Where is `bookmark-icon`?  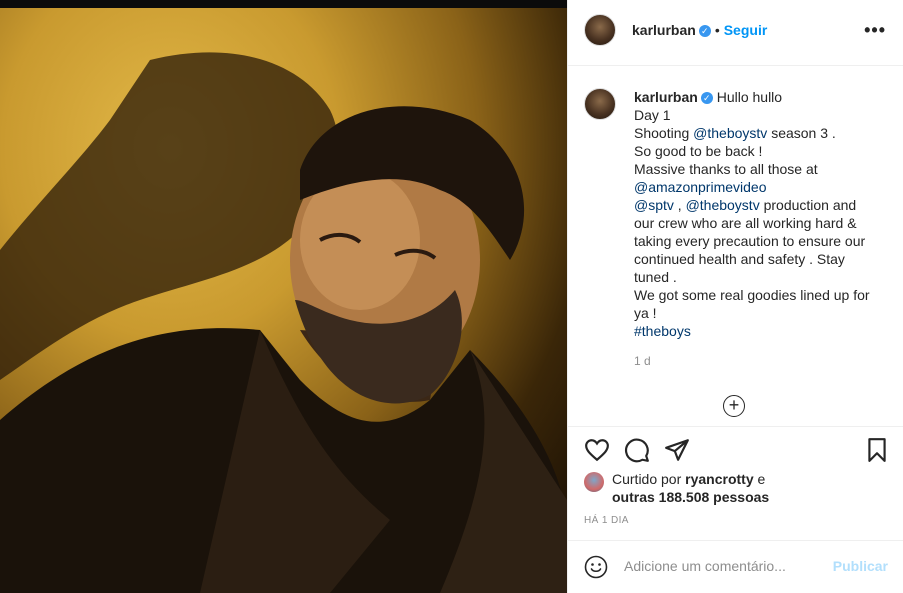 bookmark-icon is located at coordinates (877, 450).